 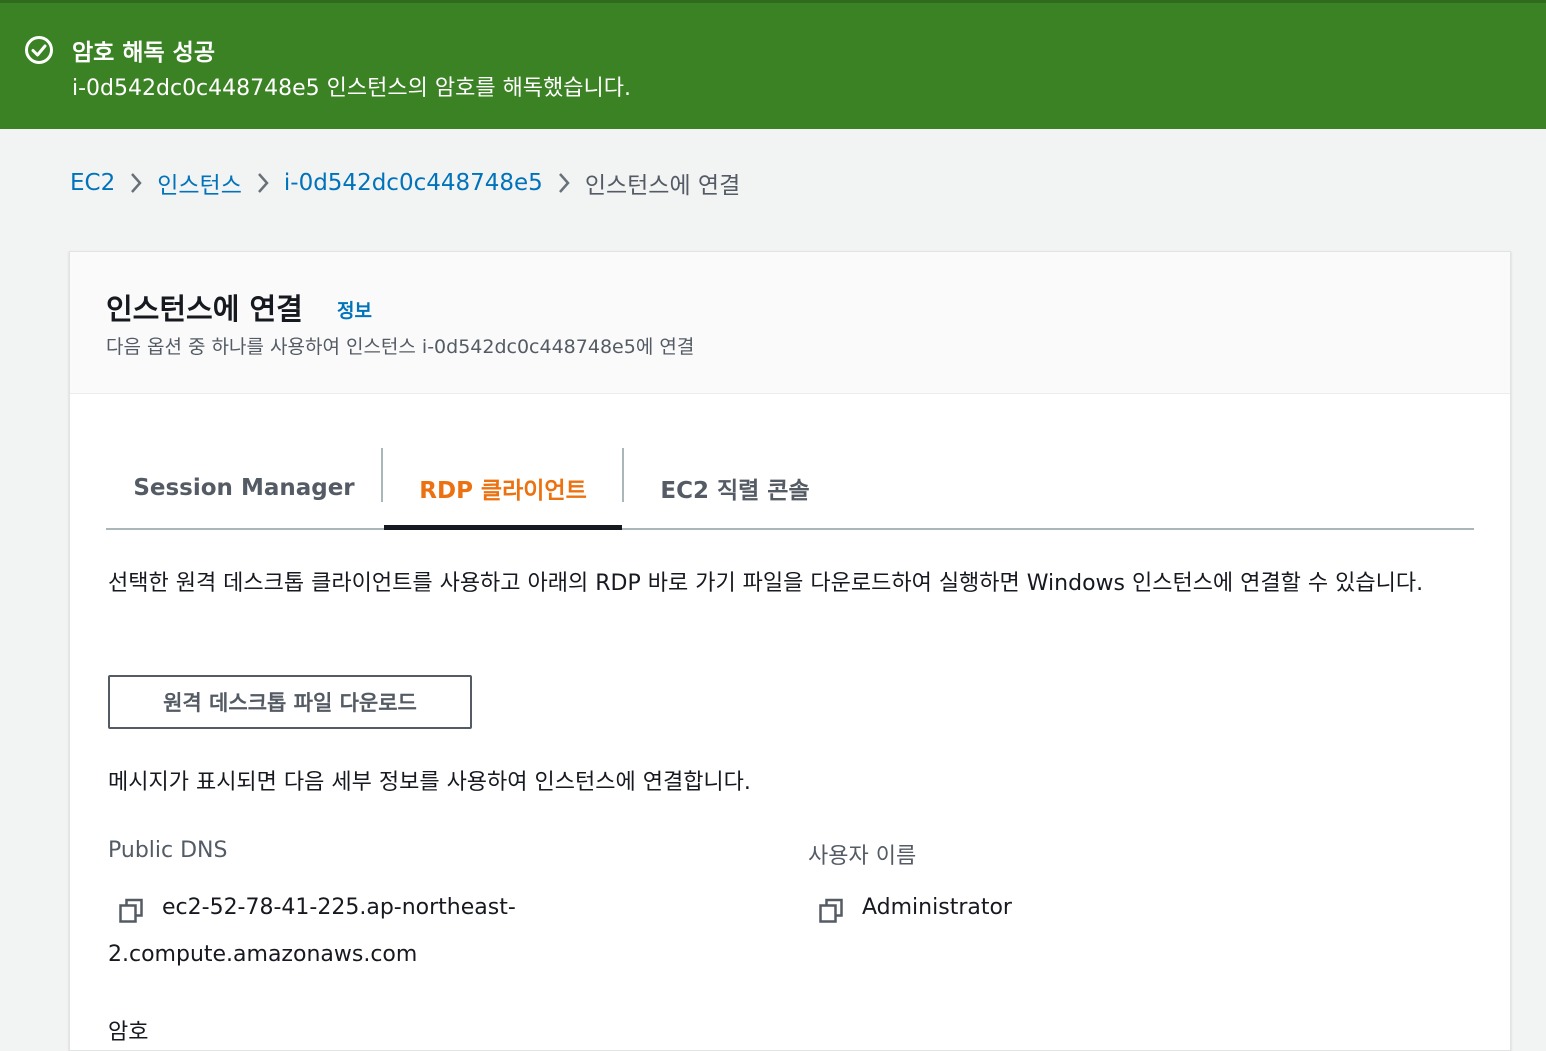 What do you see at coordinates (39, 50) in the screenshot?
I see `check-circle-icon` at bounding box center [39, 50].